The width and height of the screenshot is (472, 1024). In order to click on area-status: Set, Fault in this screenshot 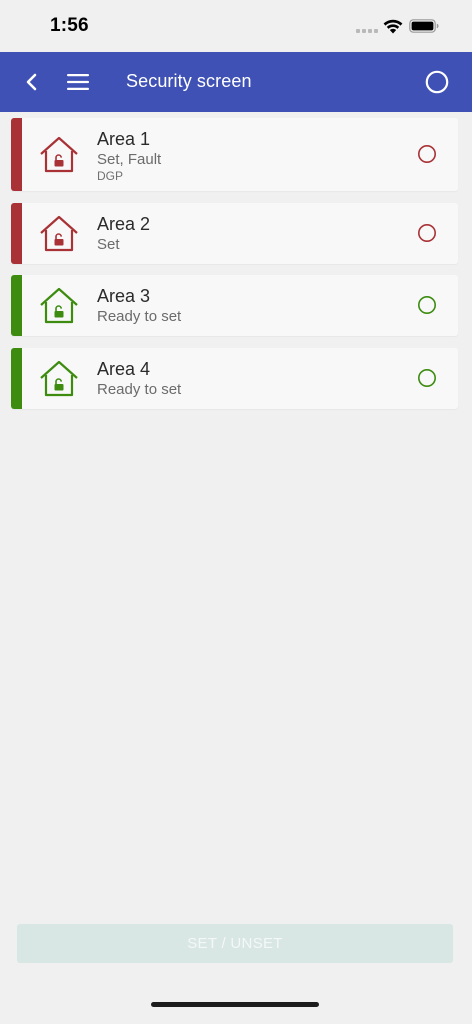, I will do `click(129, 159)`.